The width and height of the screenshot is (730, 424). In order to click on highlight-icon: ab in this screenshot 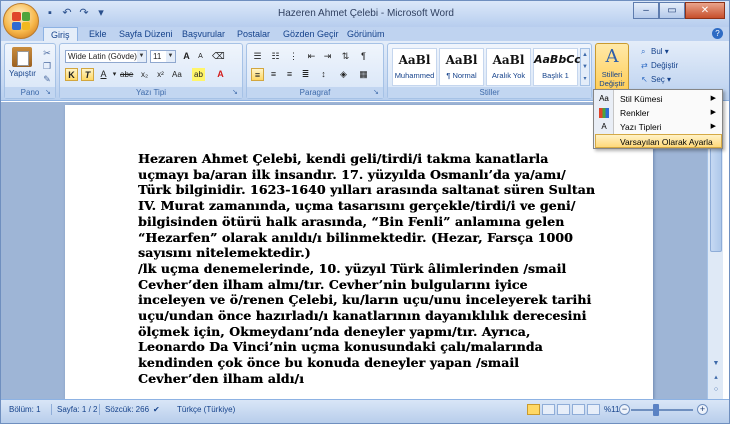, I will do `click(198, 74)`.